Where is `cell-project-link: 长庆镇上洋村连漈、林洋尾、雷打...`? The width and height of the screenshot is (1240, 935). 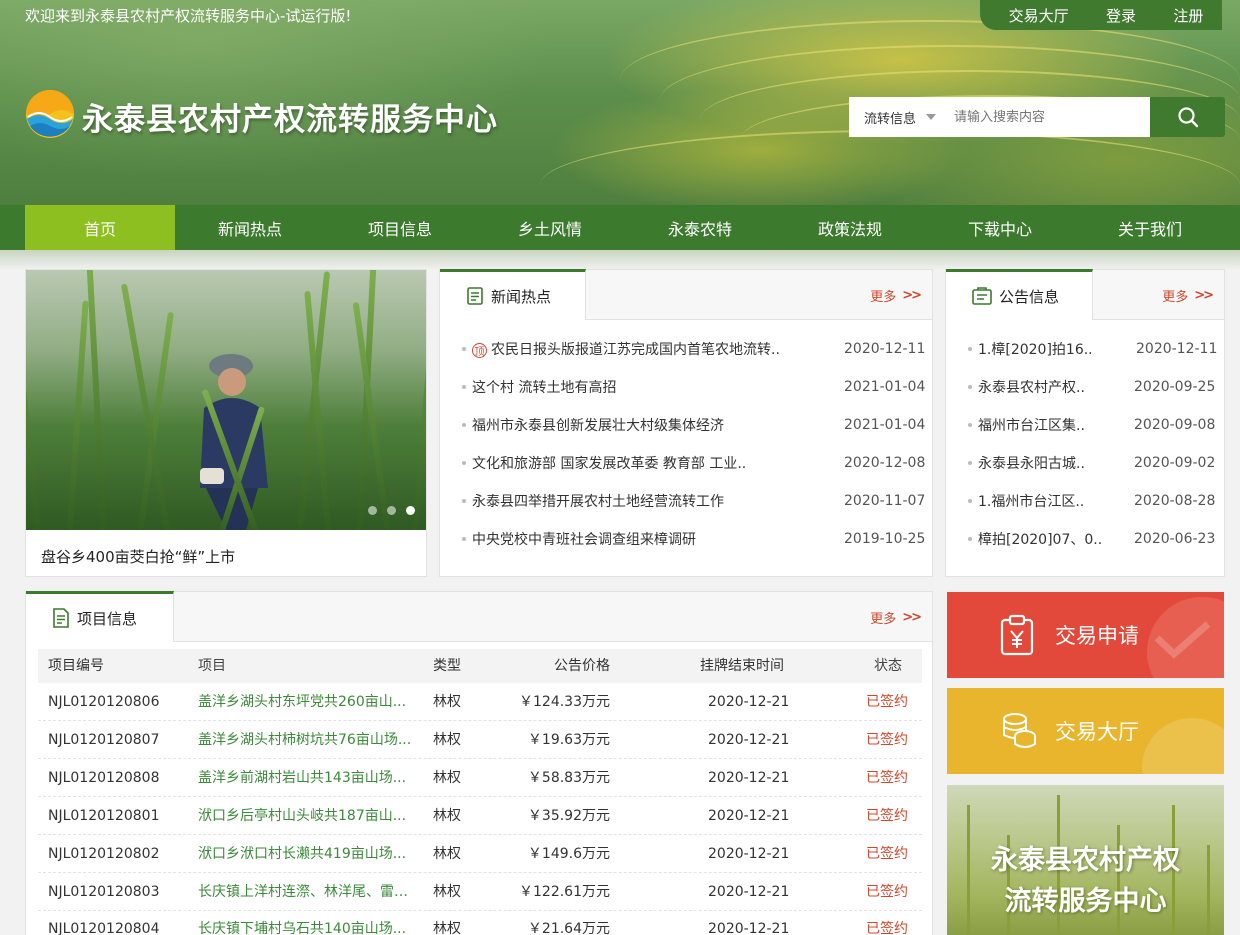
cell-project-link: 长庆镇上洋村连漈、林洋尾、雷打... is located at coordinates (305, 892).